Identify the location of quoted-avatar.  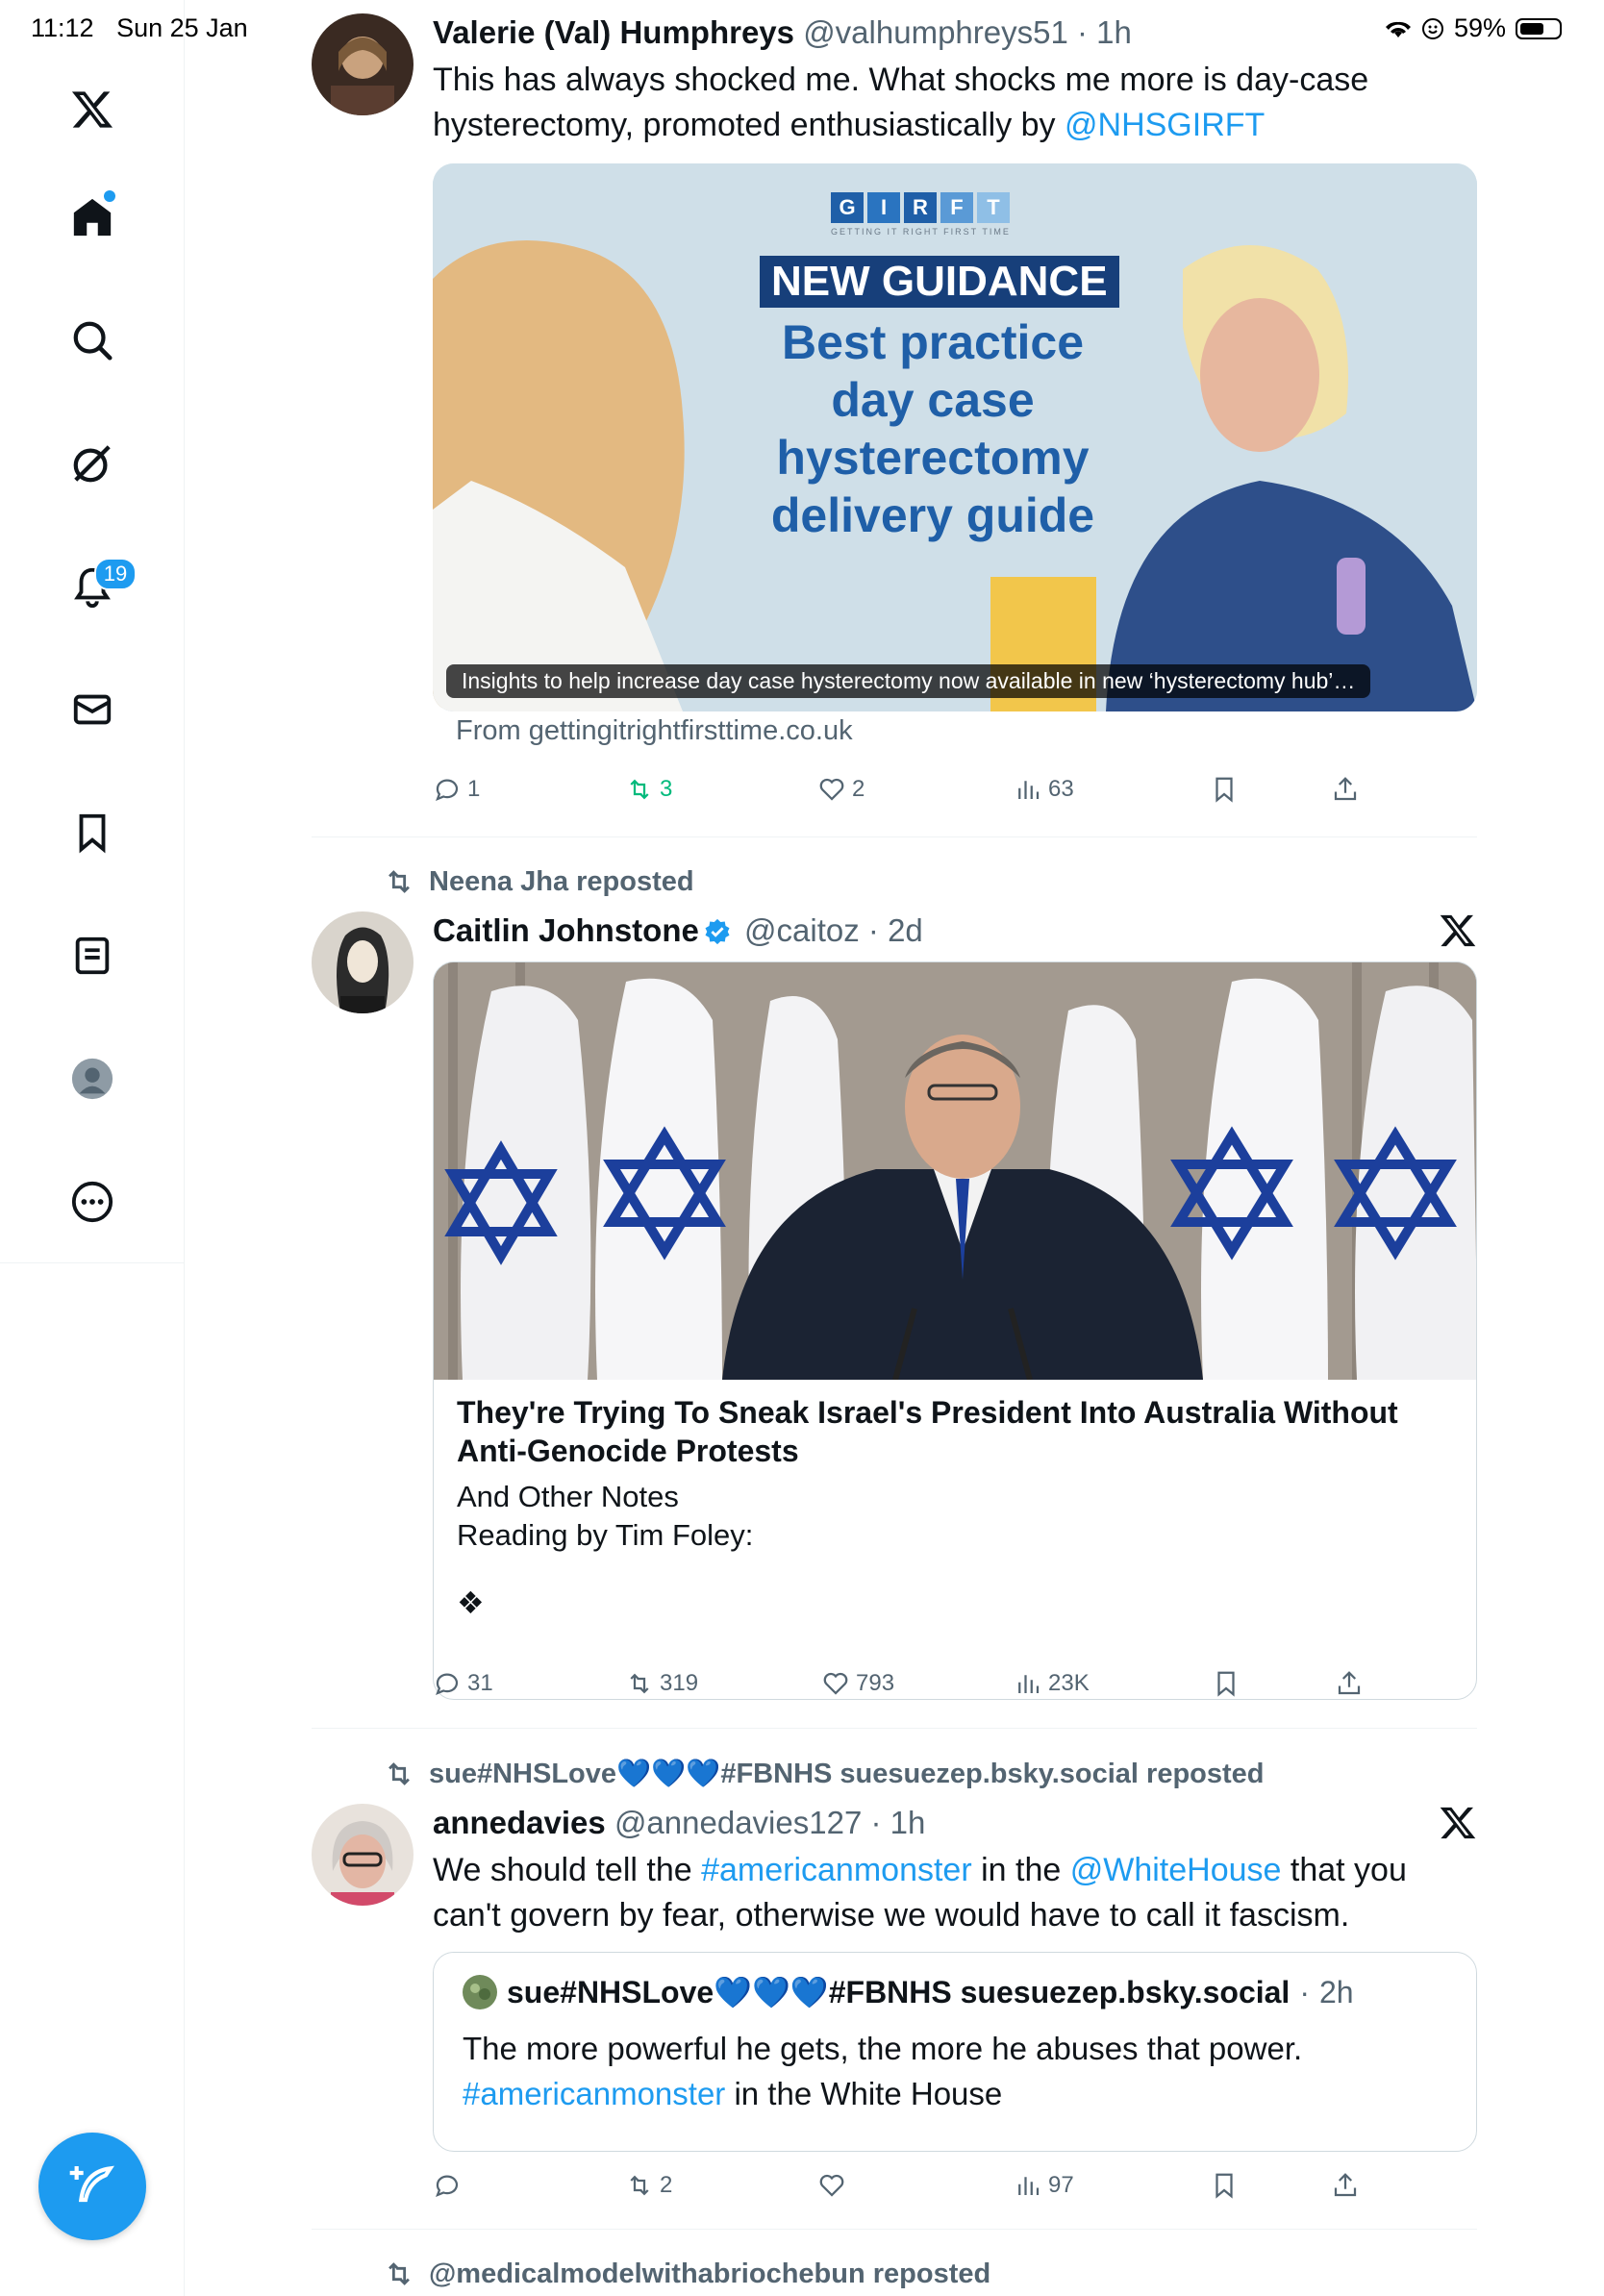
(480, 1992).